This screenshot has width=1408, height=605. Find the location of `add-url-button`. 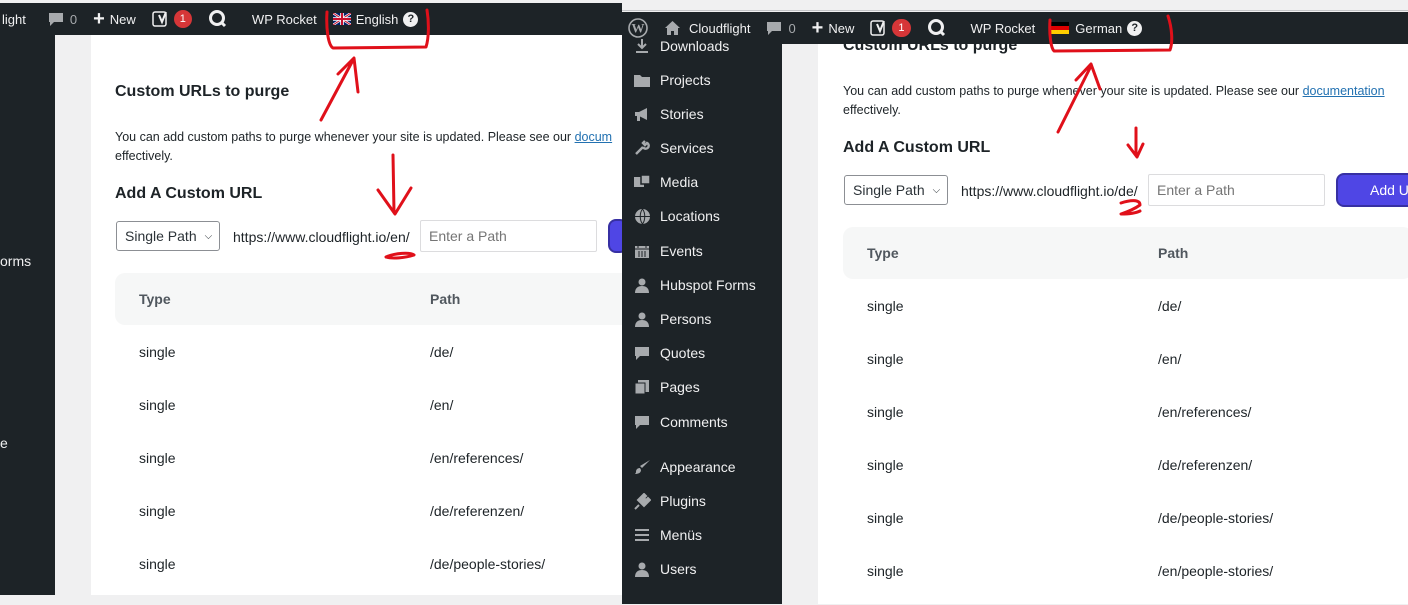

add-url-button is located at coordinates (615, 236).